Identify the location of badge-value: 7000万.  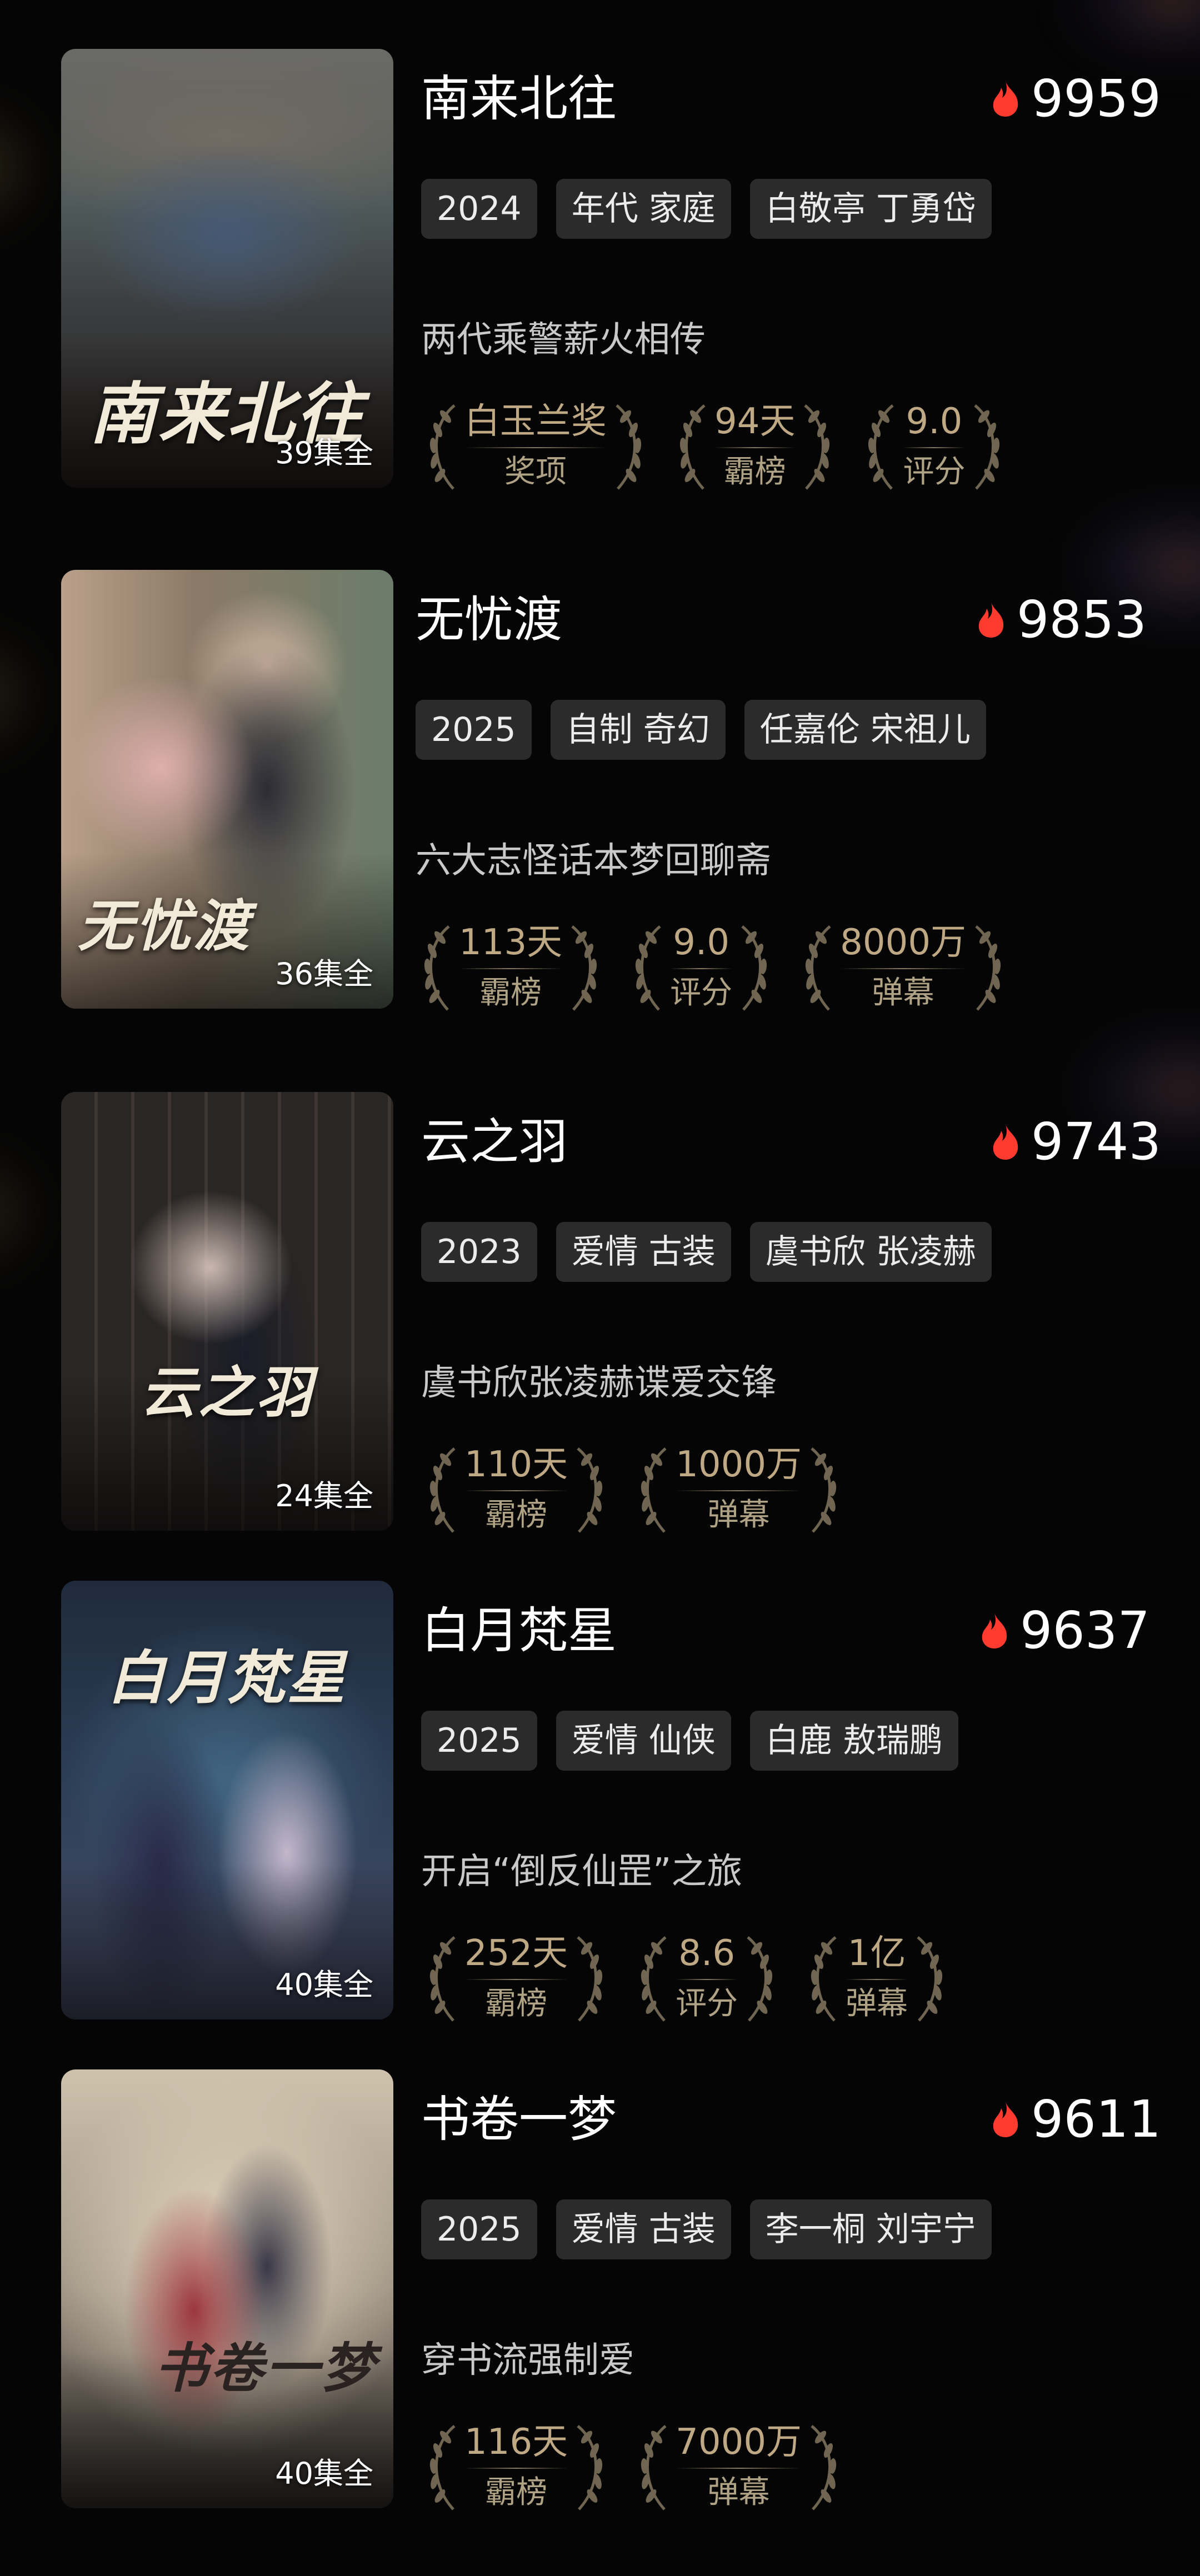
(739, 2443).